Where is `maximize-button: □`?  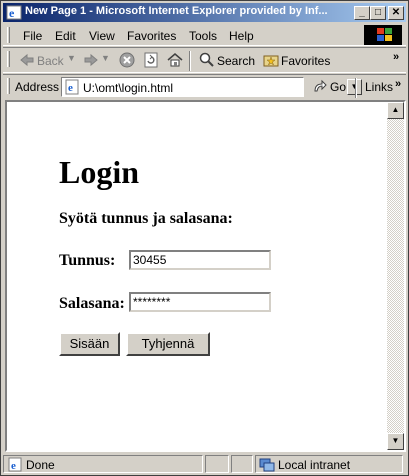
maximize-button: □ is located at coordinates (378, 13).